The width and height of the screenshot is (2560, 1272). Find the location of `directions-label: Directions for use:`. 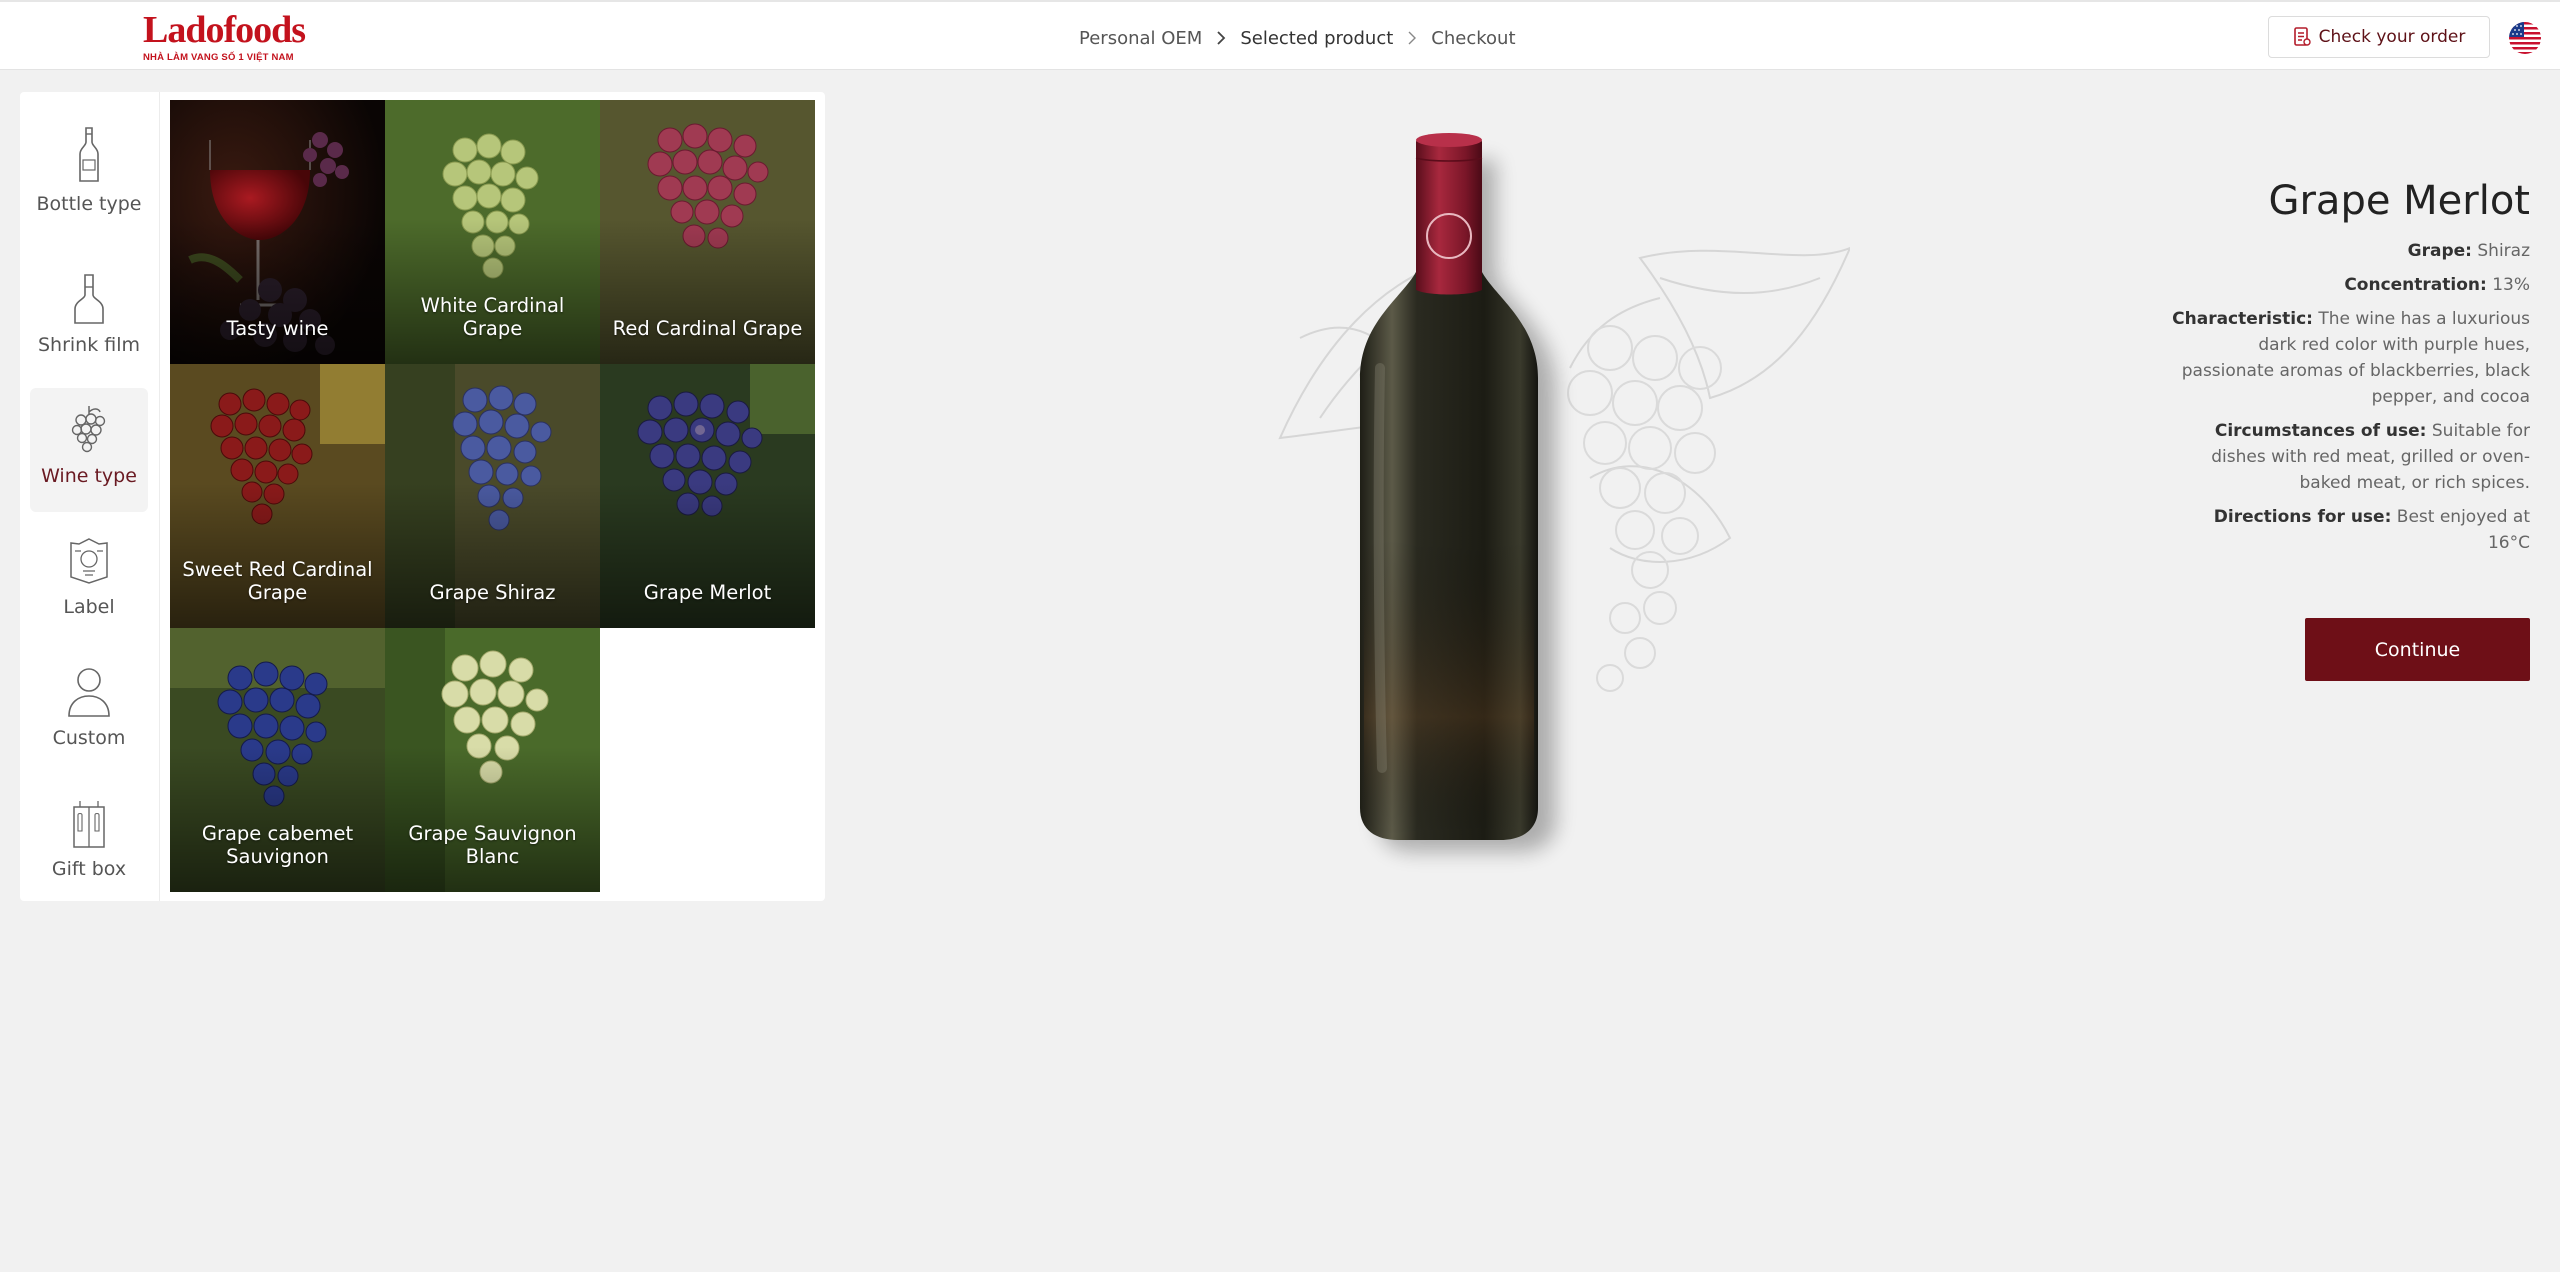

directions-label: Directions for use: is located at coordinates (2302, 517).